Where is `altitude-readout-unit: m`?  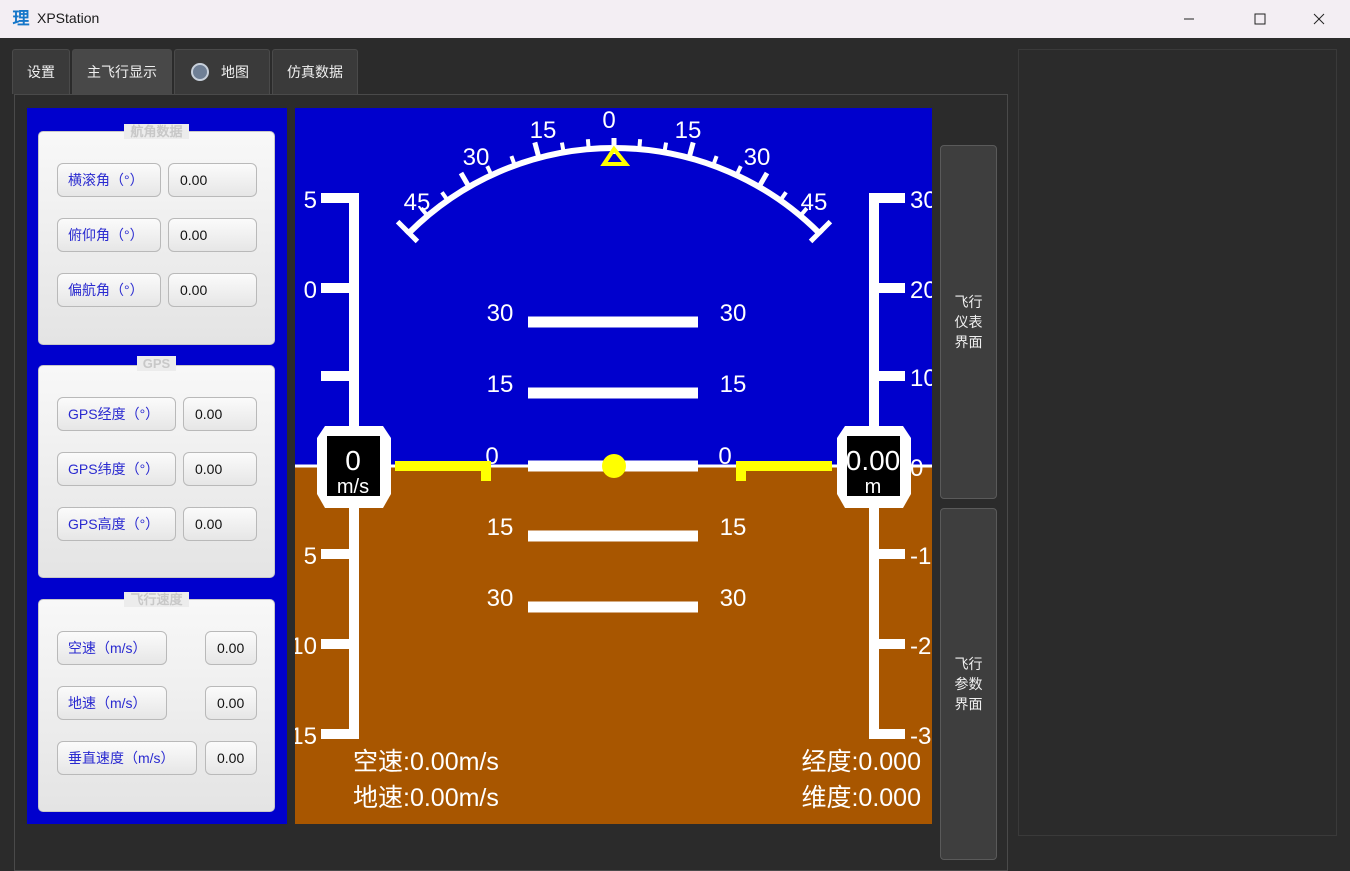 altitude-readout-unit: m is located at coordinates (873, 487).